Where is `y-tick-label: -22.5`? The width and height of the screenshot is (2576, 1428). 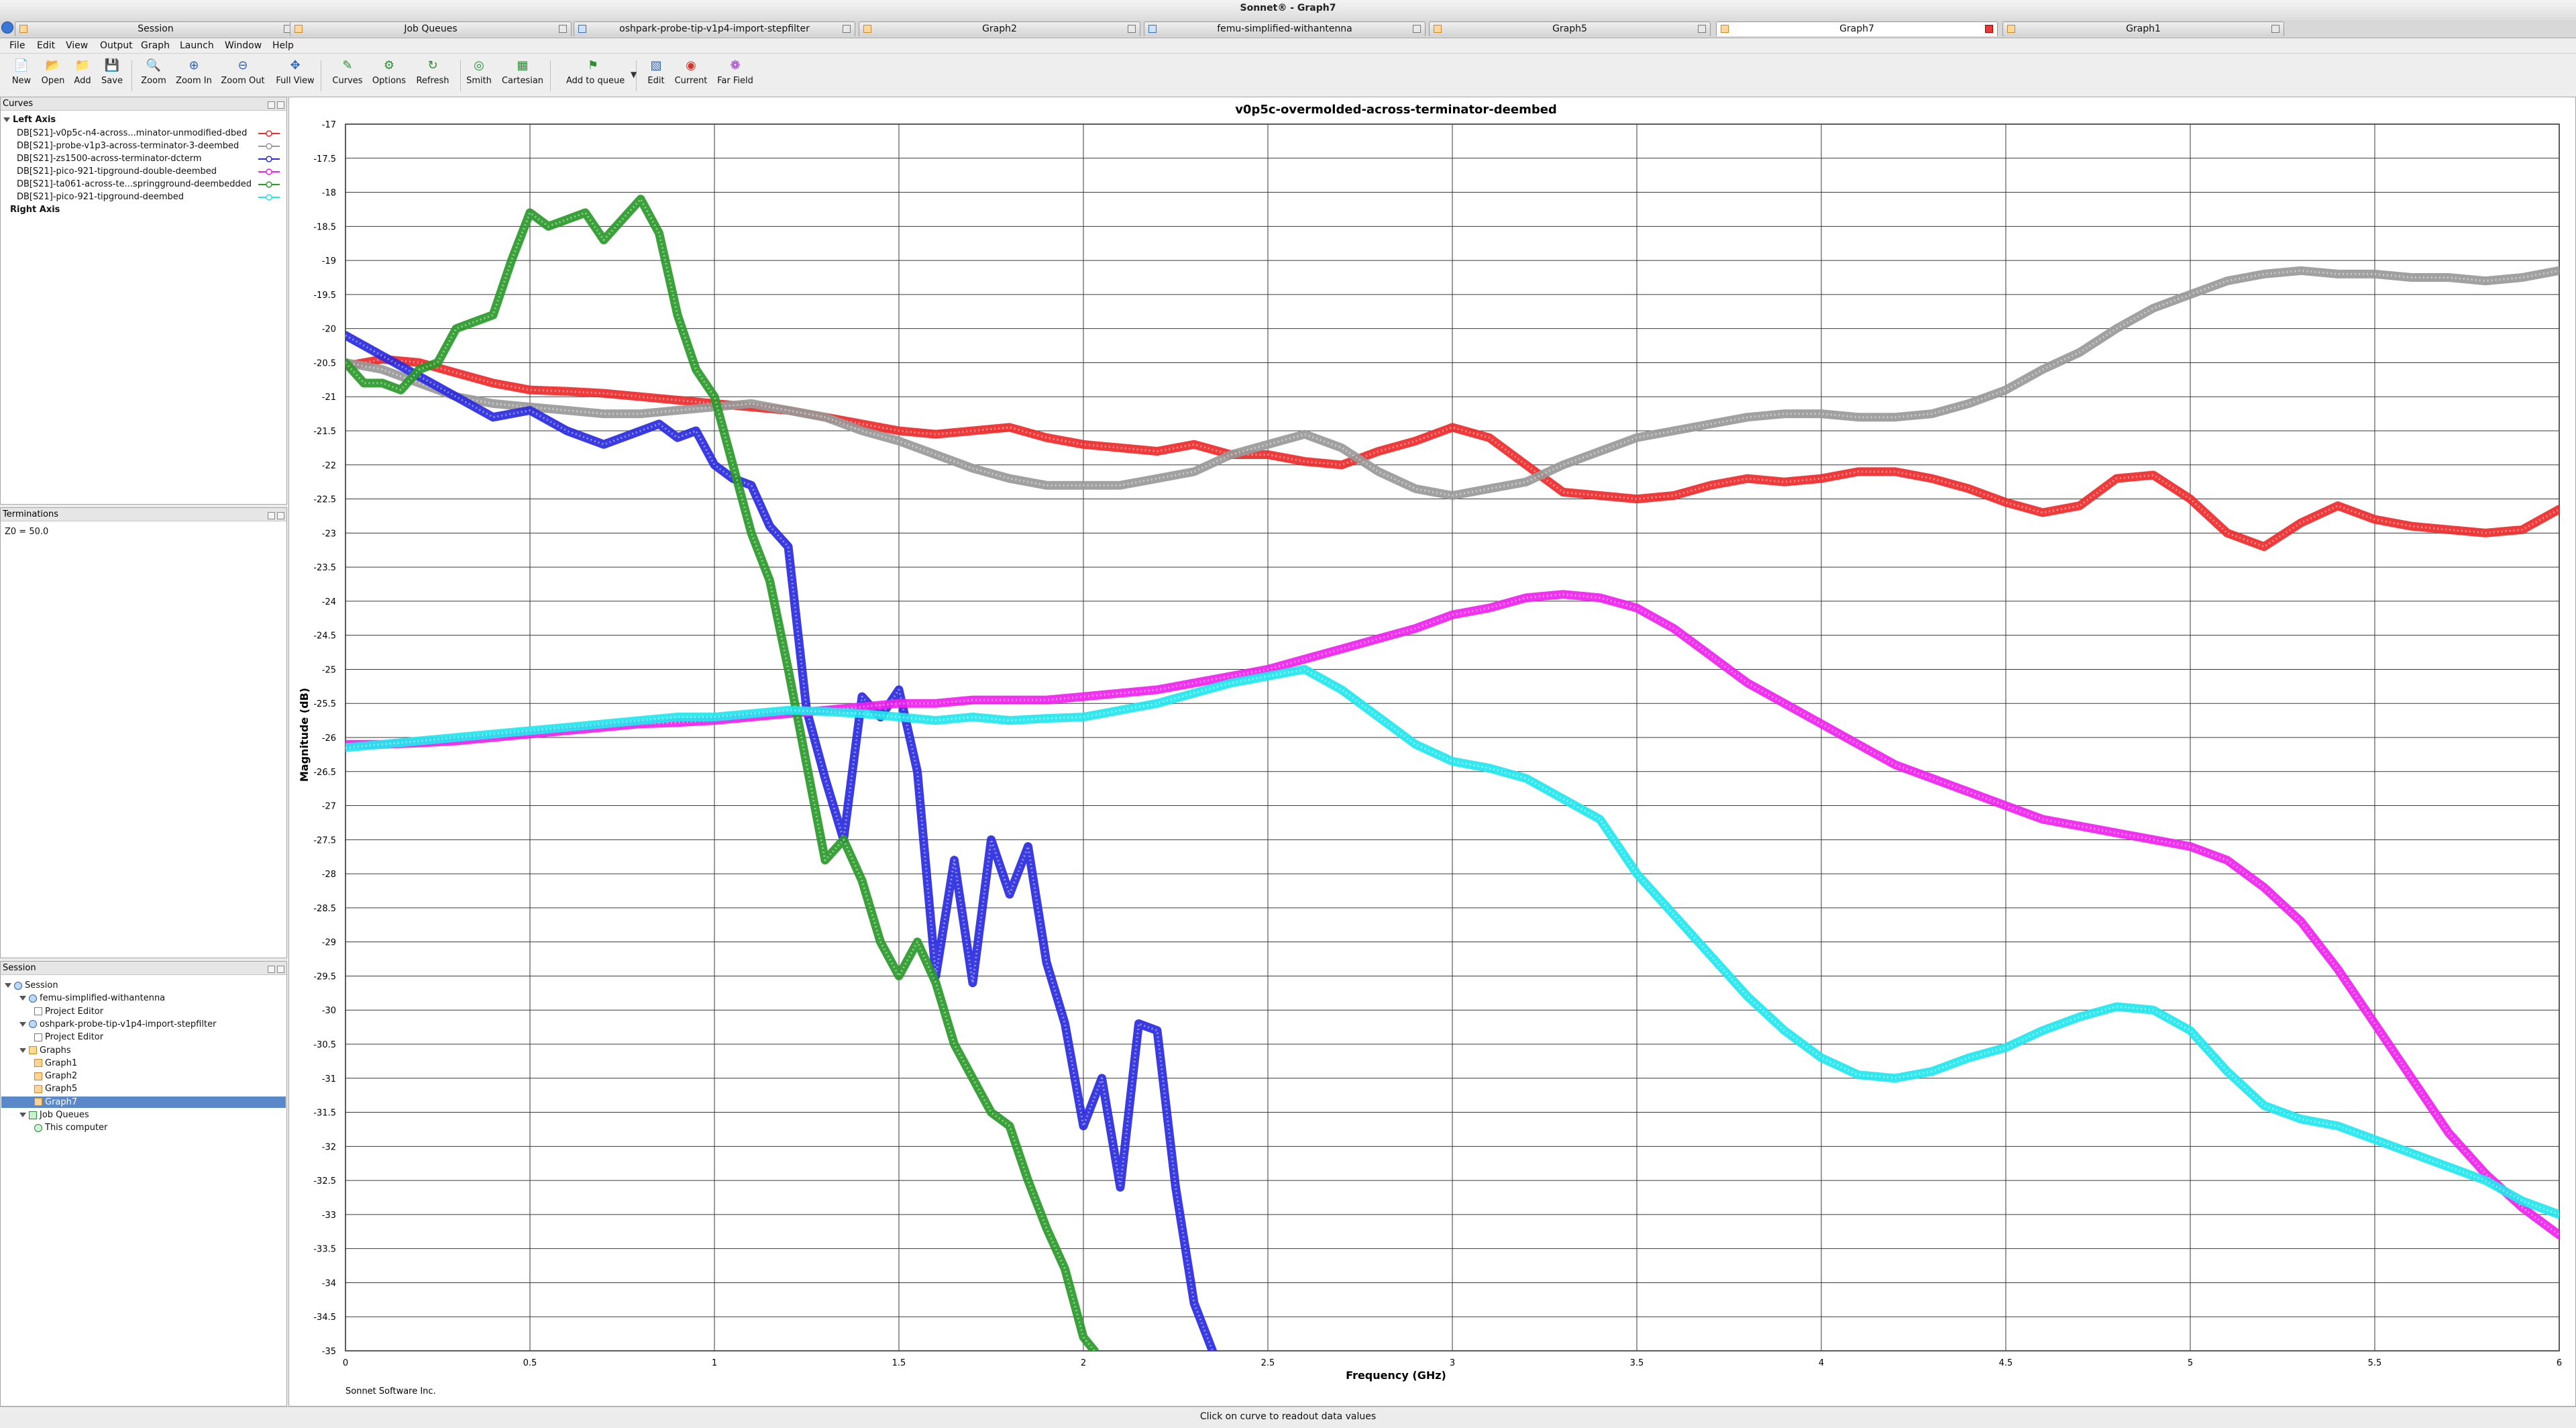 y-tick-label: -22.5 is located at coordinates (324, 500).